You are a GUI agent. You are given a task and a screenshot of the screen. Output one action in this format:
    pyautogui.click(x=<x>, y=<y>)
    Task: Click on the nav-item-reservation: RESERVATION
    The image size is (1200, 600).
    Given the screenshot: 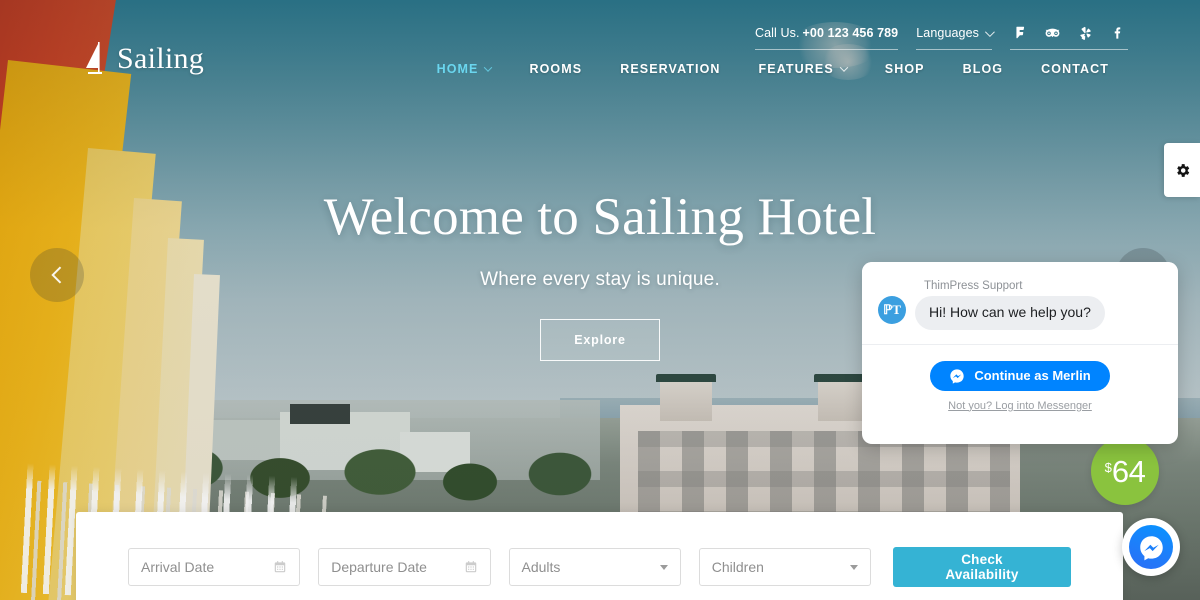 What is the action you would take?
    pyautogui.click(x=670, y=69)
    